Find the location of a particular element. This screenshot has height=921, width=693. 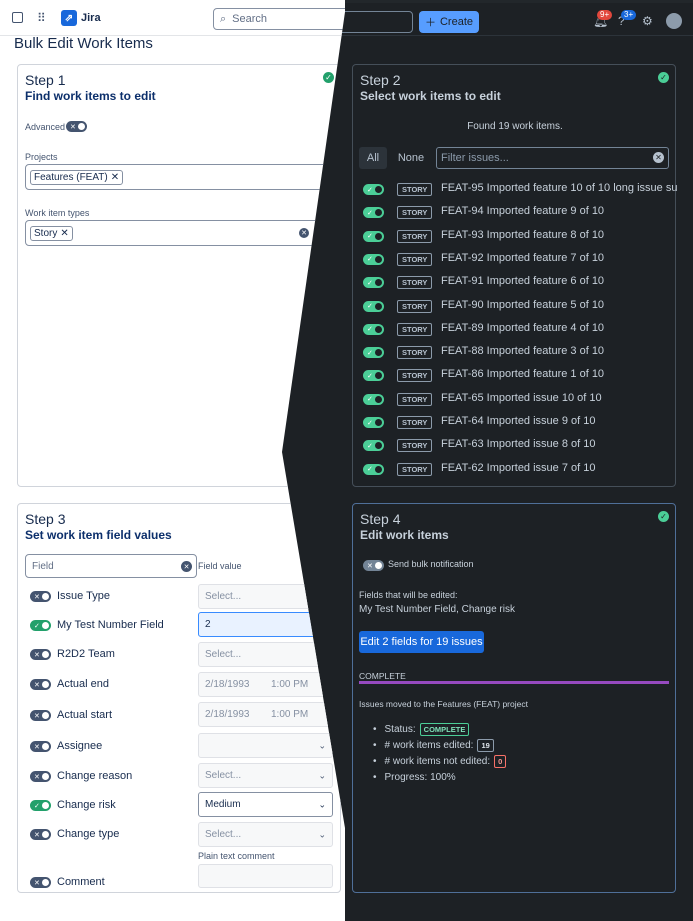

change-reason-label: Change reason is located at coordinates (95, 776).